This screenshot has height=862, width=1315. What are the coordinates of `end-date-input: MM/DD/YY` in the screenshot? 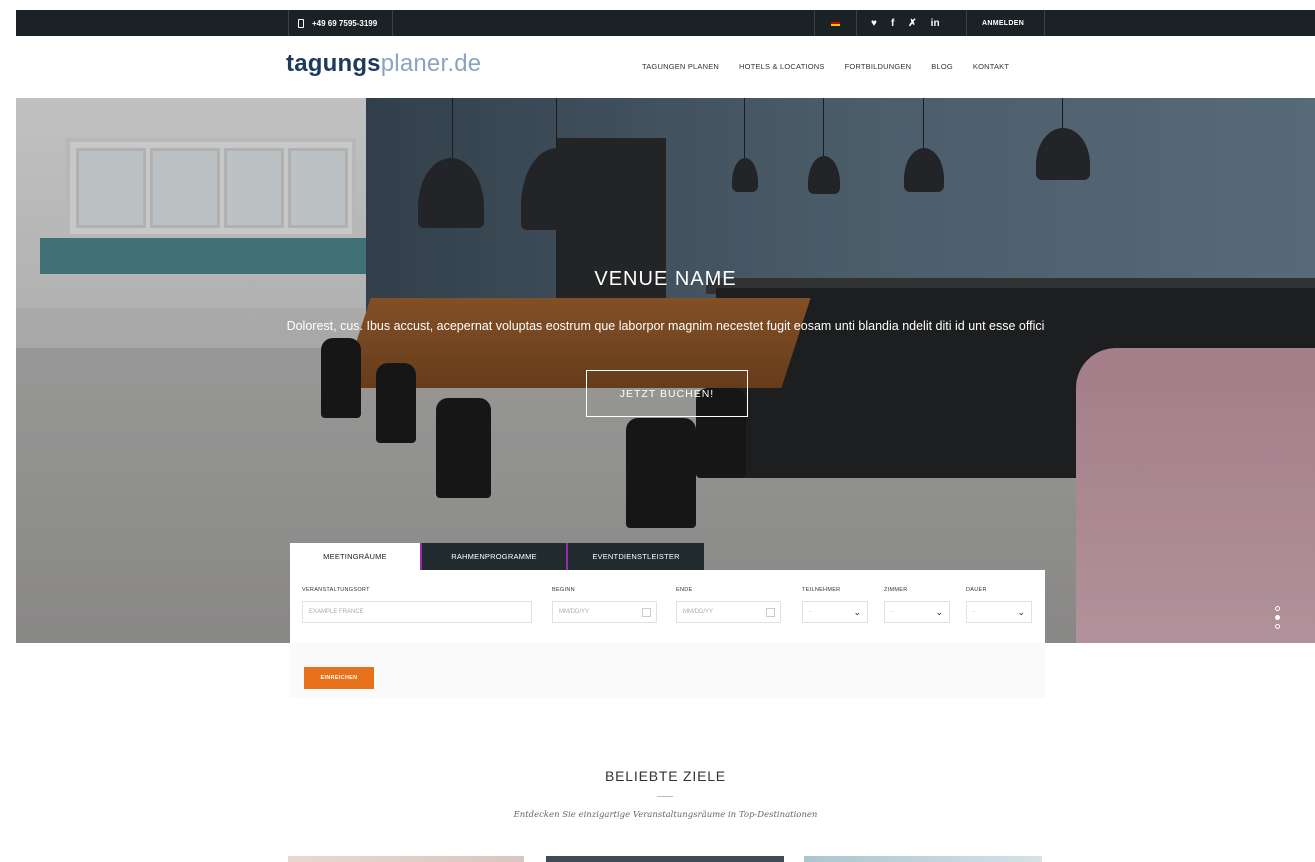 It's located at (728, 612).